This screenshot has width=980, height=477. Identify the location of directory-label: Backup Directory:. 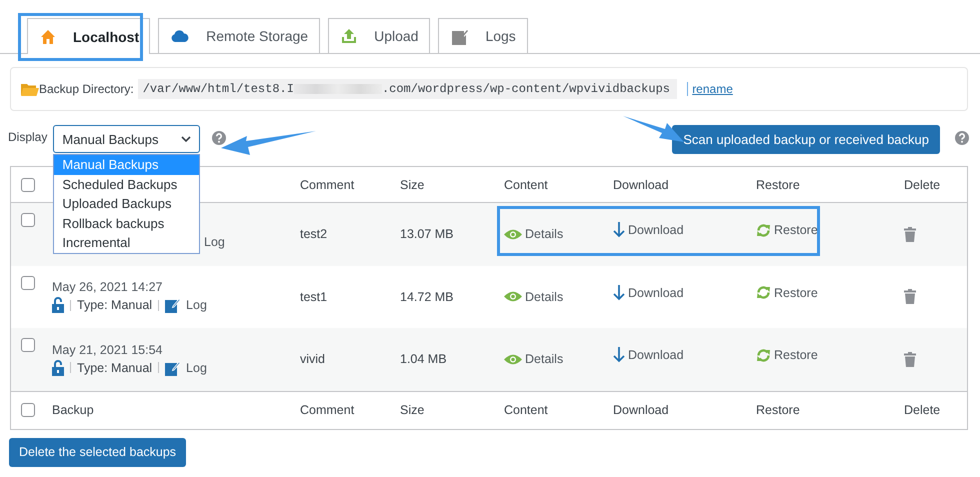
(86, 89).